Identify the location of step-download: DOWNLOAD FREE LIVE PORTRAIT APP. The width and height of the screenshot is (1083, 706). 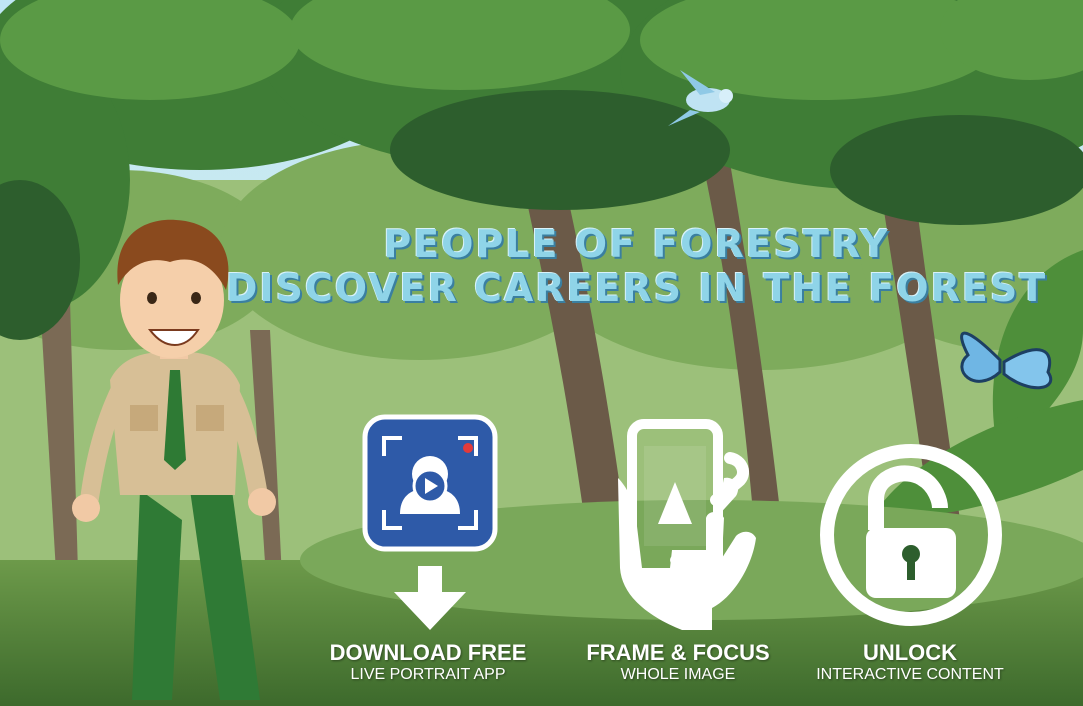
(428, 662).